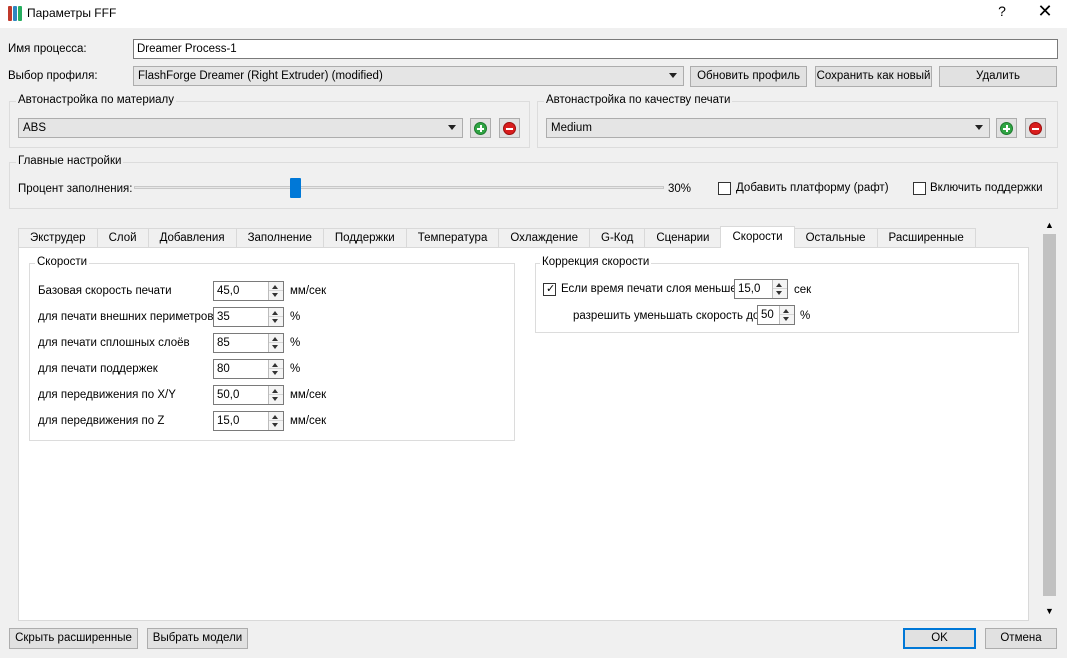  Describe the element at coordinates (776, 315) in the screenshot. I see `allow-reduce-spinbox: 50` at that location.